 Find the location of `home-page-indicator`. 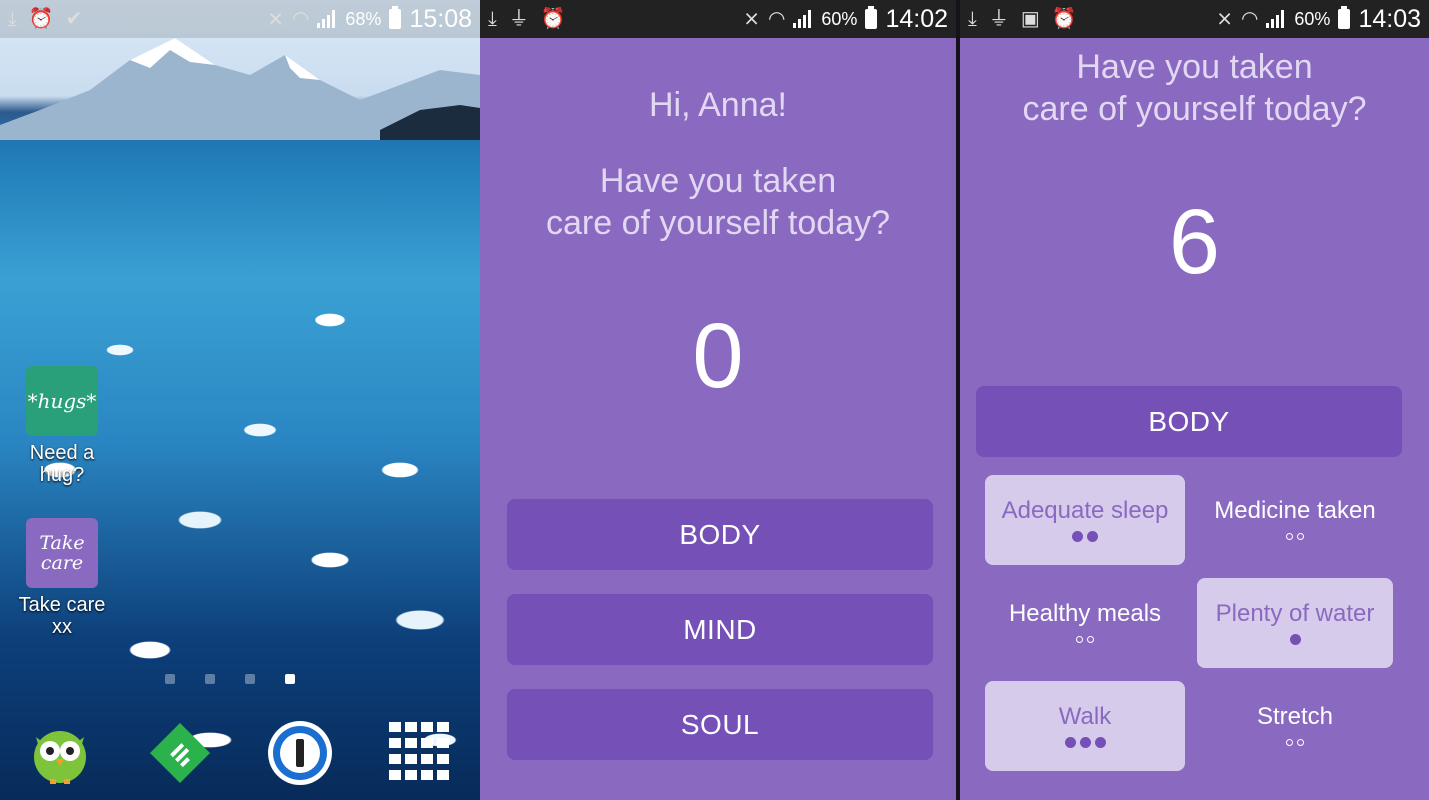

home-page-indicator is located at coordinates (230, 679).